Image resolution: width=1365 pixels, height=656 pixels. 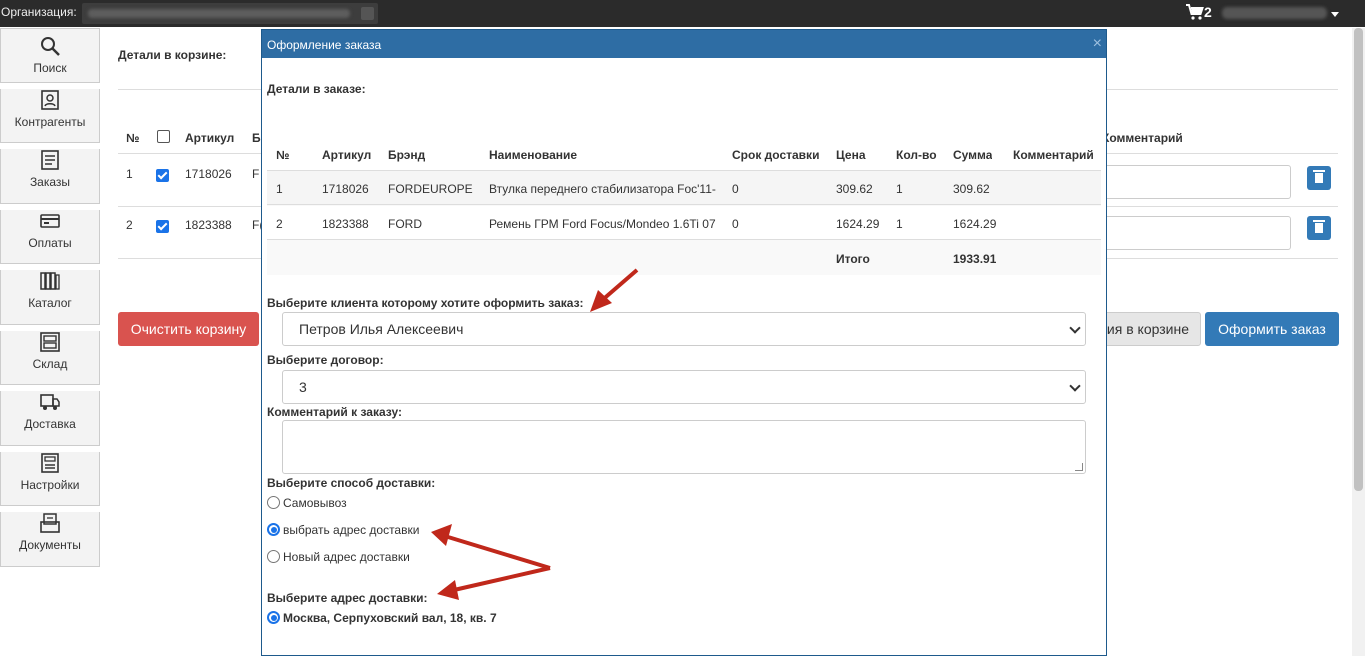 I want to click on row-sum: 1624.29, so click(x=975, y=224).